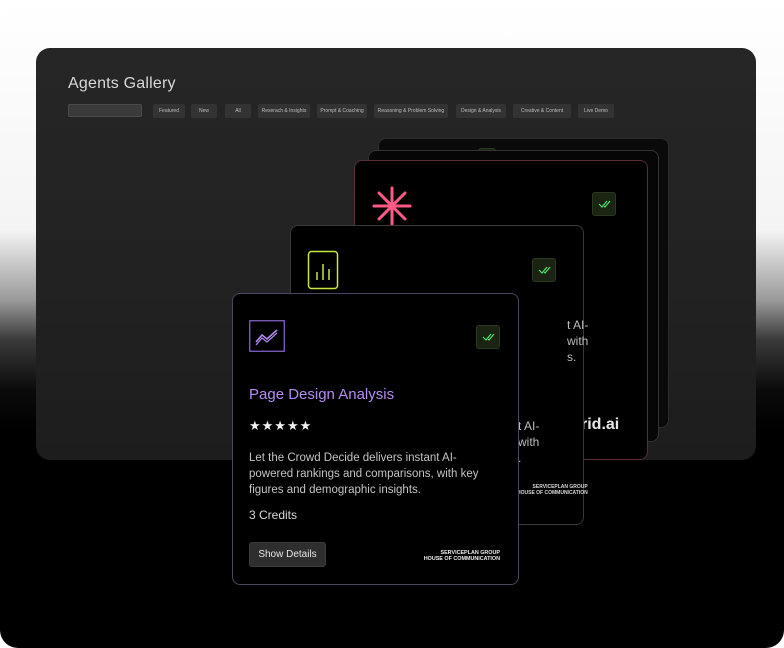 The image size is (784, 648). I want to click on search-input, so click(105, 110).